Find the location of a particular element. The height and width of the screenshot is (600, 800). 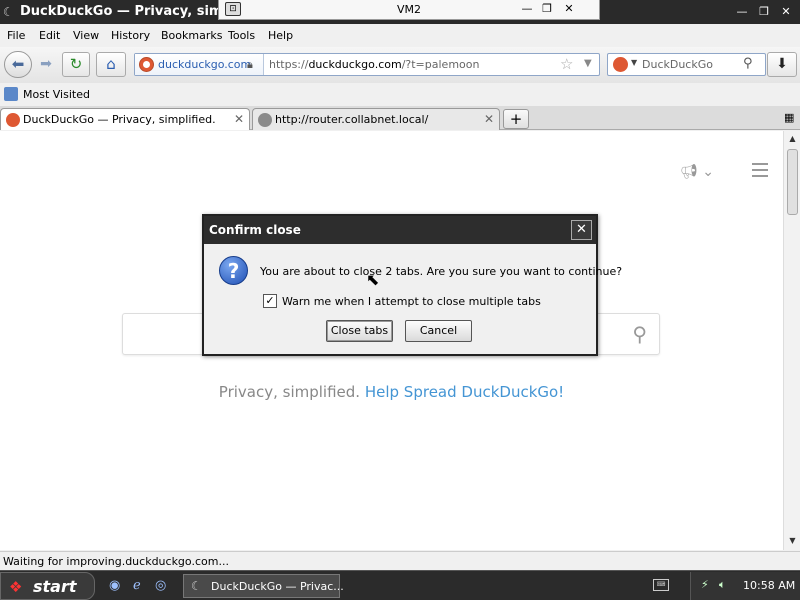

vertical-scrollbar: ▲ ▼ is located at coordinates (791, 340).